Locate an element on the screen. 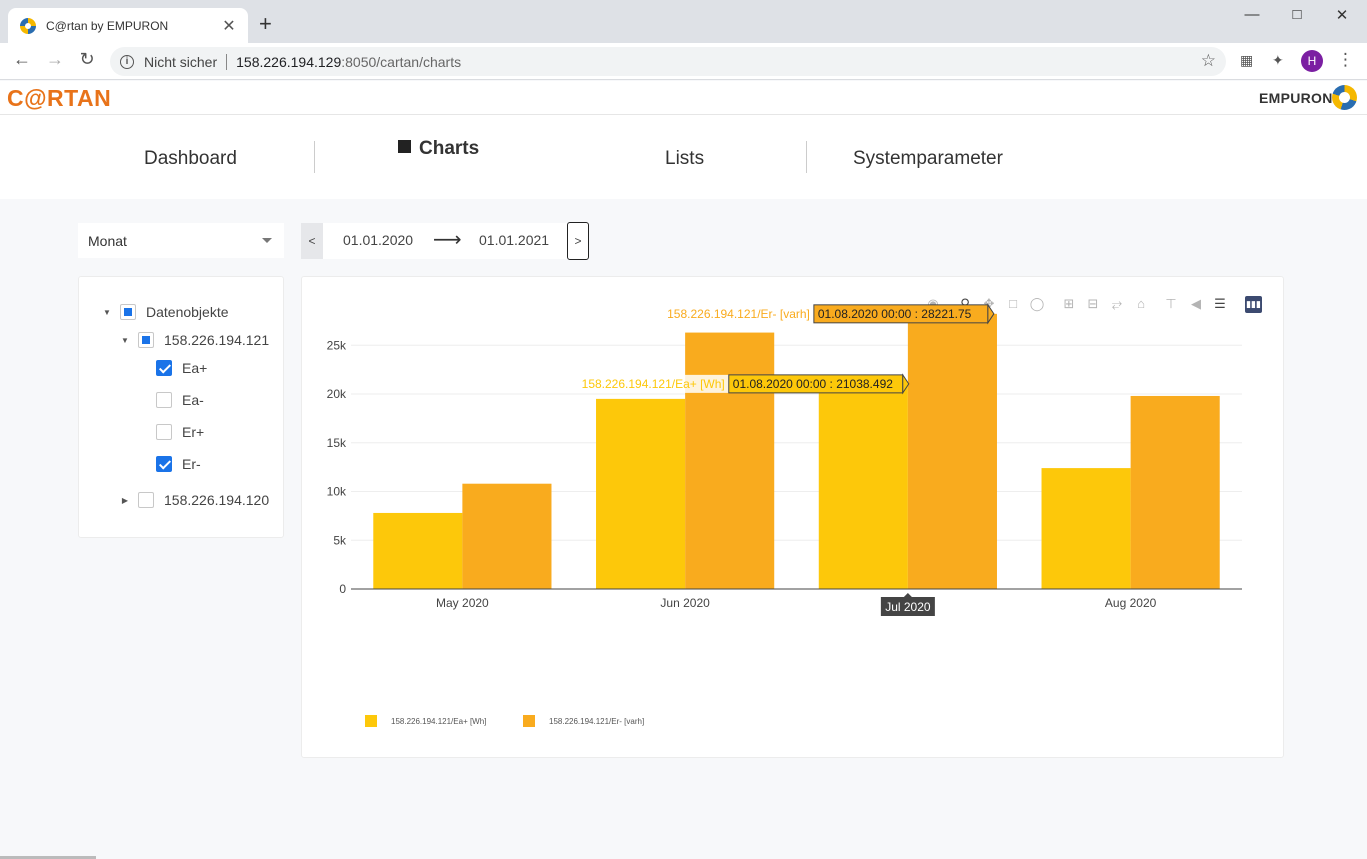 The height and width of the screenshot is (859, 1367). hover-series-label: 158.226.194.121/Er- [varh] is located at coordinates (738, 314).